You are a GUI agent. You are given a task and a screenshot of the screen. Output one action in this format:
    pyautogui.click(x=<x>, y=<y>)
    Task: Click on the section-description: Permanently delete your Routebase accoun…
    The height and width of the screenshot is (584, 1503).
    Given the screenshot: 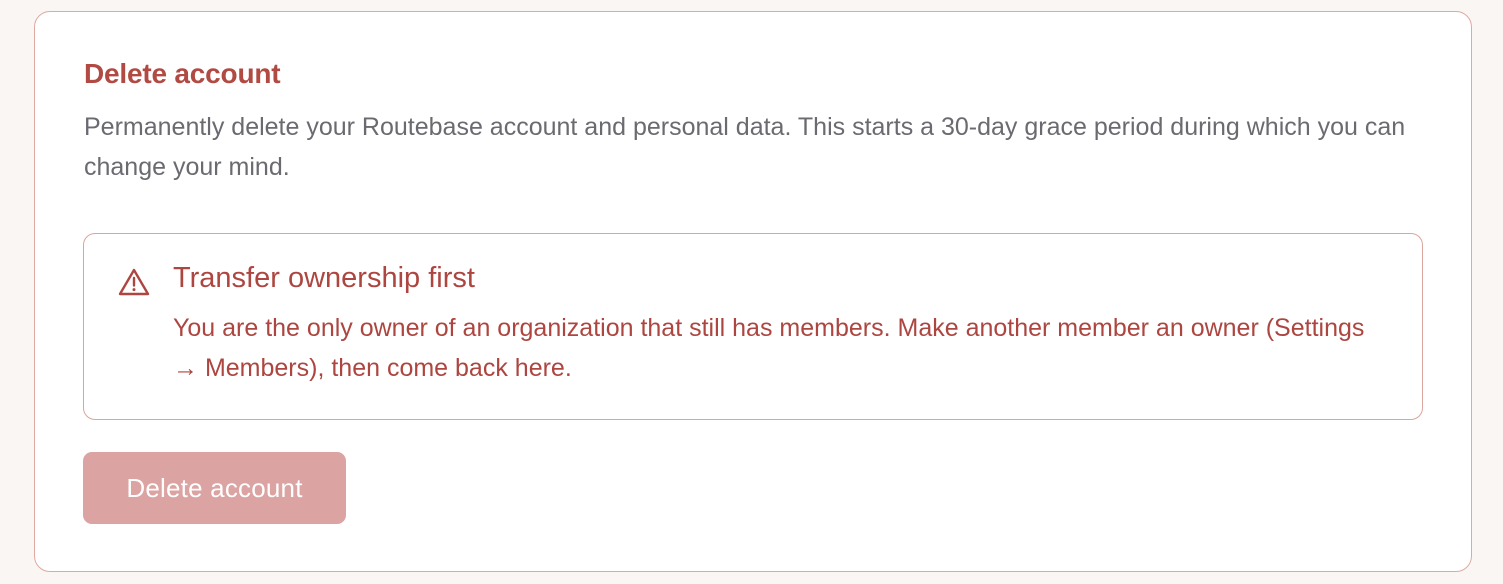 What is the action you would take?
    pyautogui.click(x=745, y=147)
    